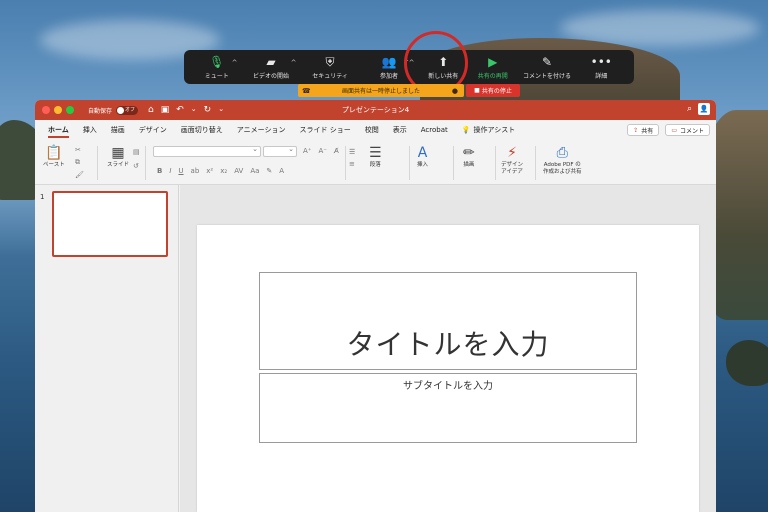  What do you see at coordinates (280, 151) in the screenshot?
I see `font-size-input` at bounding box center [280, 151].